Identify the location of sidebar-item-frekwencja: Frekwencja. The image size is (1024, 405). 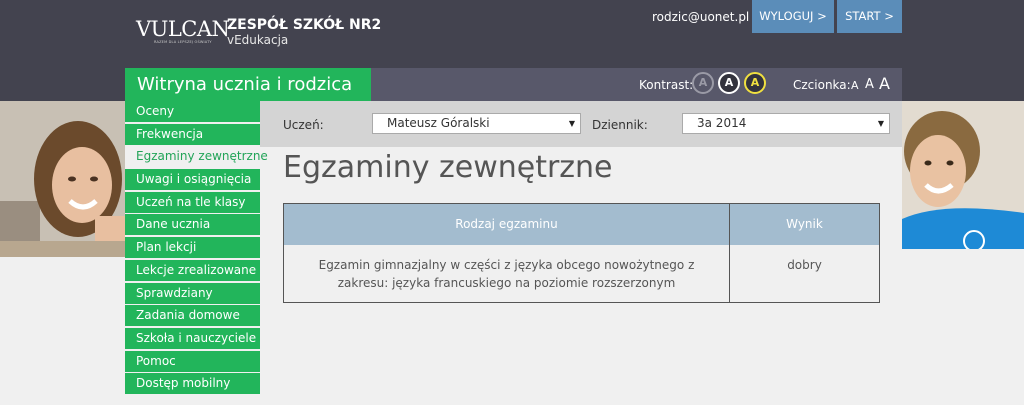
(192, 134).